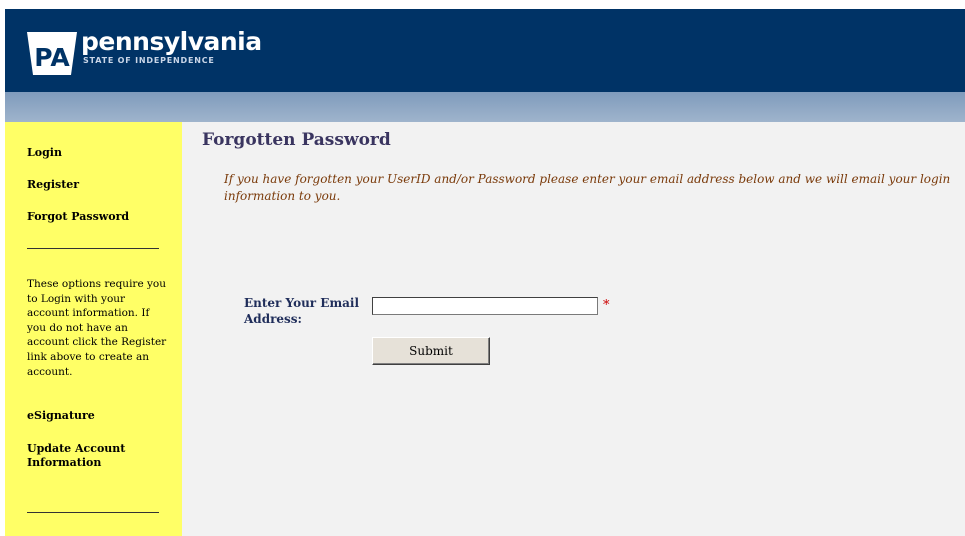 The height and width of the screenshot is (536, 965). I want to click on keystone-icon: PA, so click(52, 53).